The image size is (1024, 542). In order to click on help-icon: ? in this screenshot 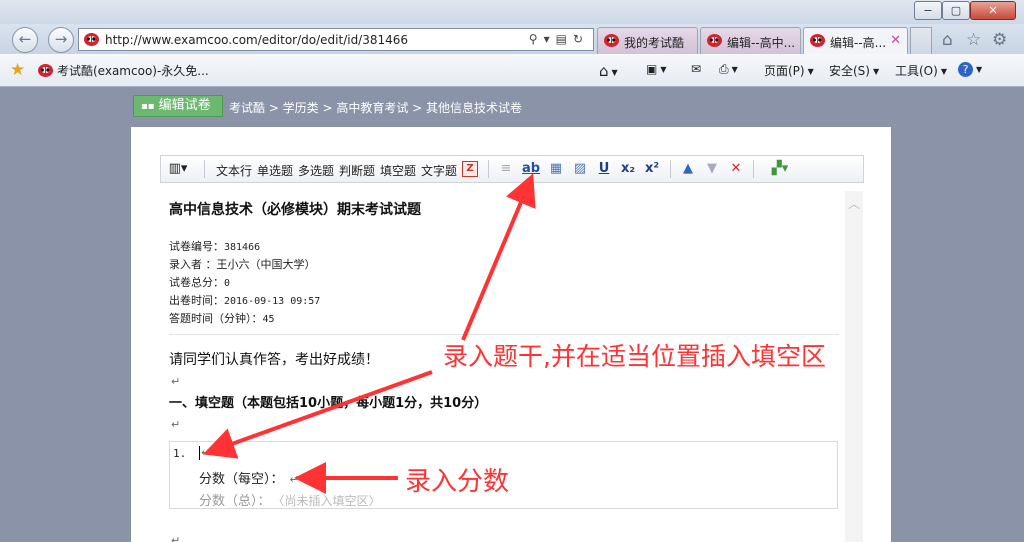, I will do `click(965, 69)`.